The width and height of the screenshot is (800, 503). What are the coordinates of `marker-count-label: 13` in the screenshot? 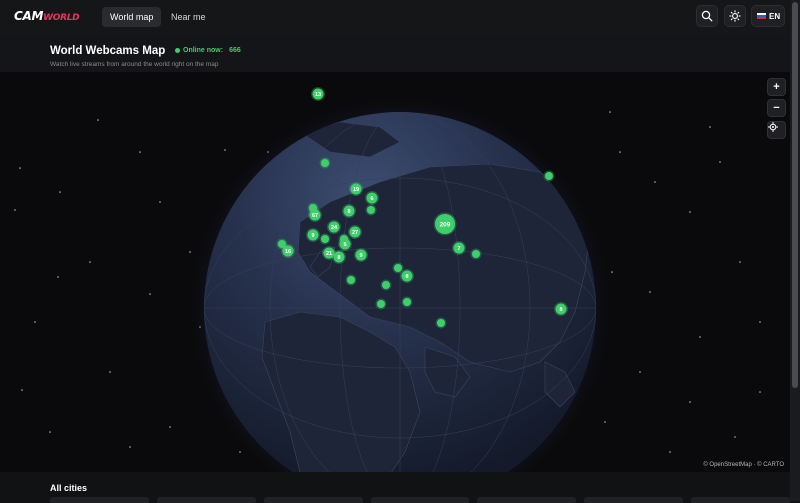 It's located at (318, 95).